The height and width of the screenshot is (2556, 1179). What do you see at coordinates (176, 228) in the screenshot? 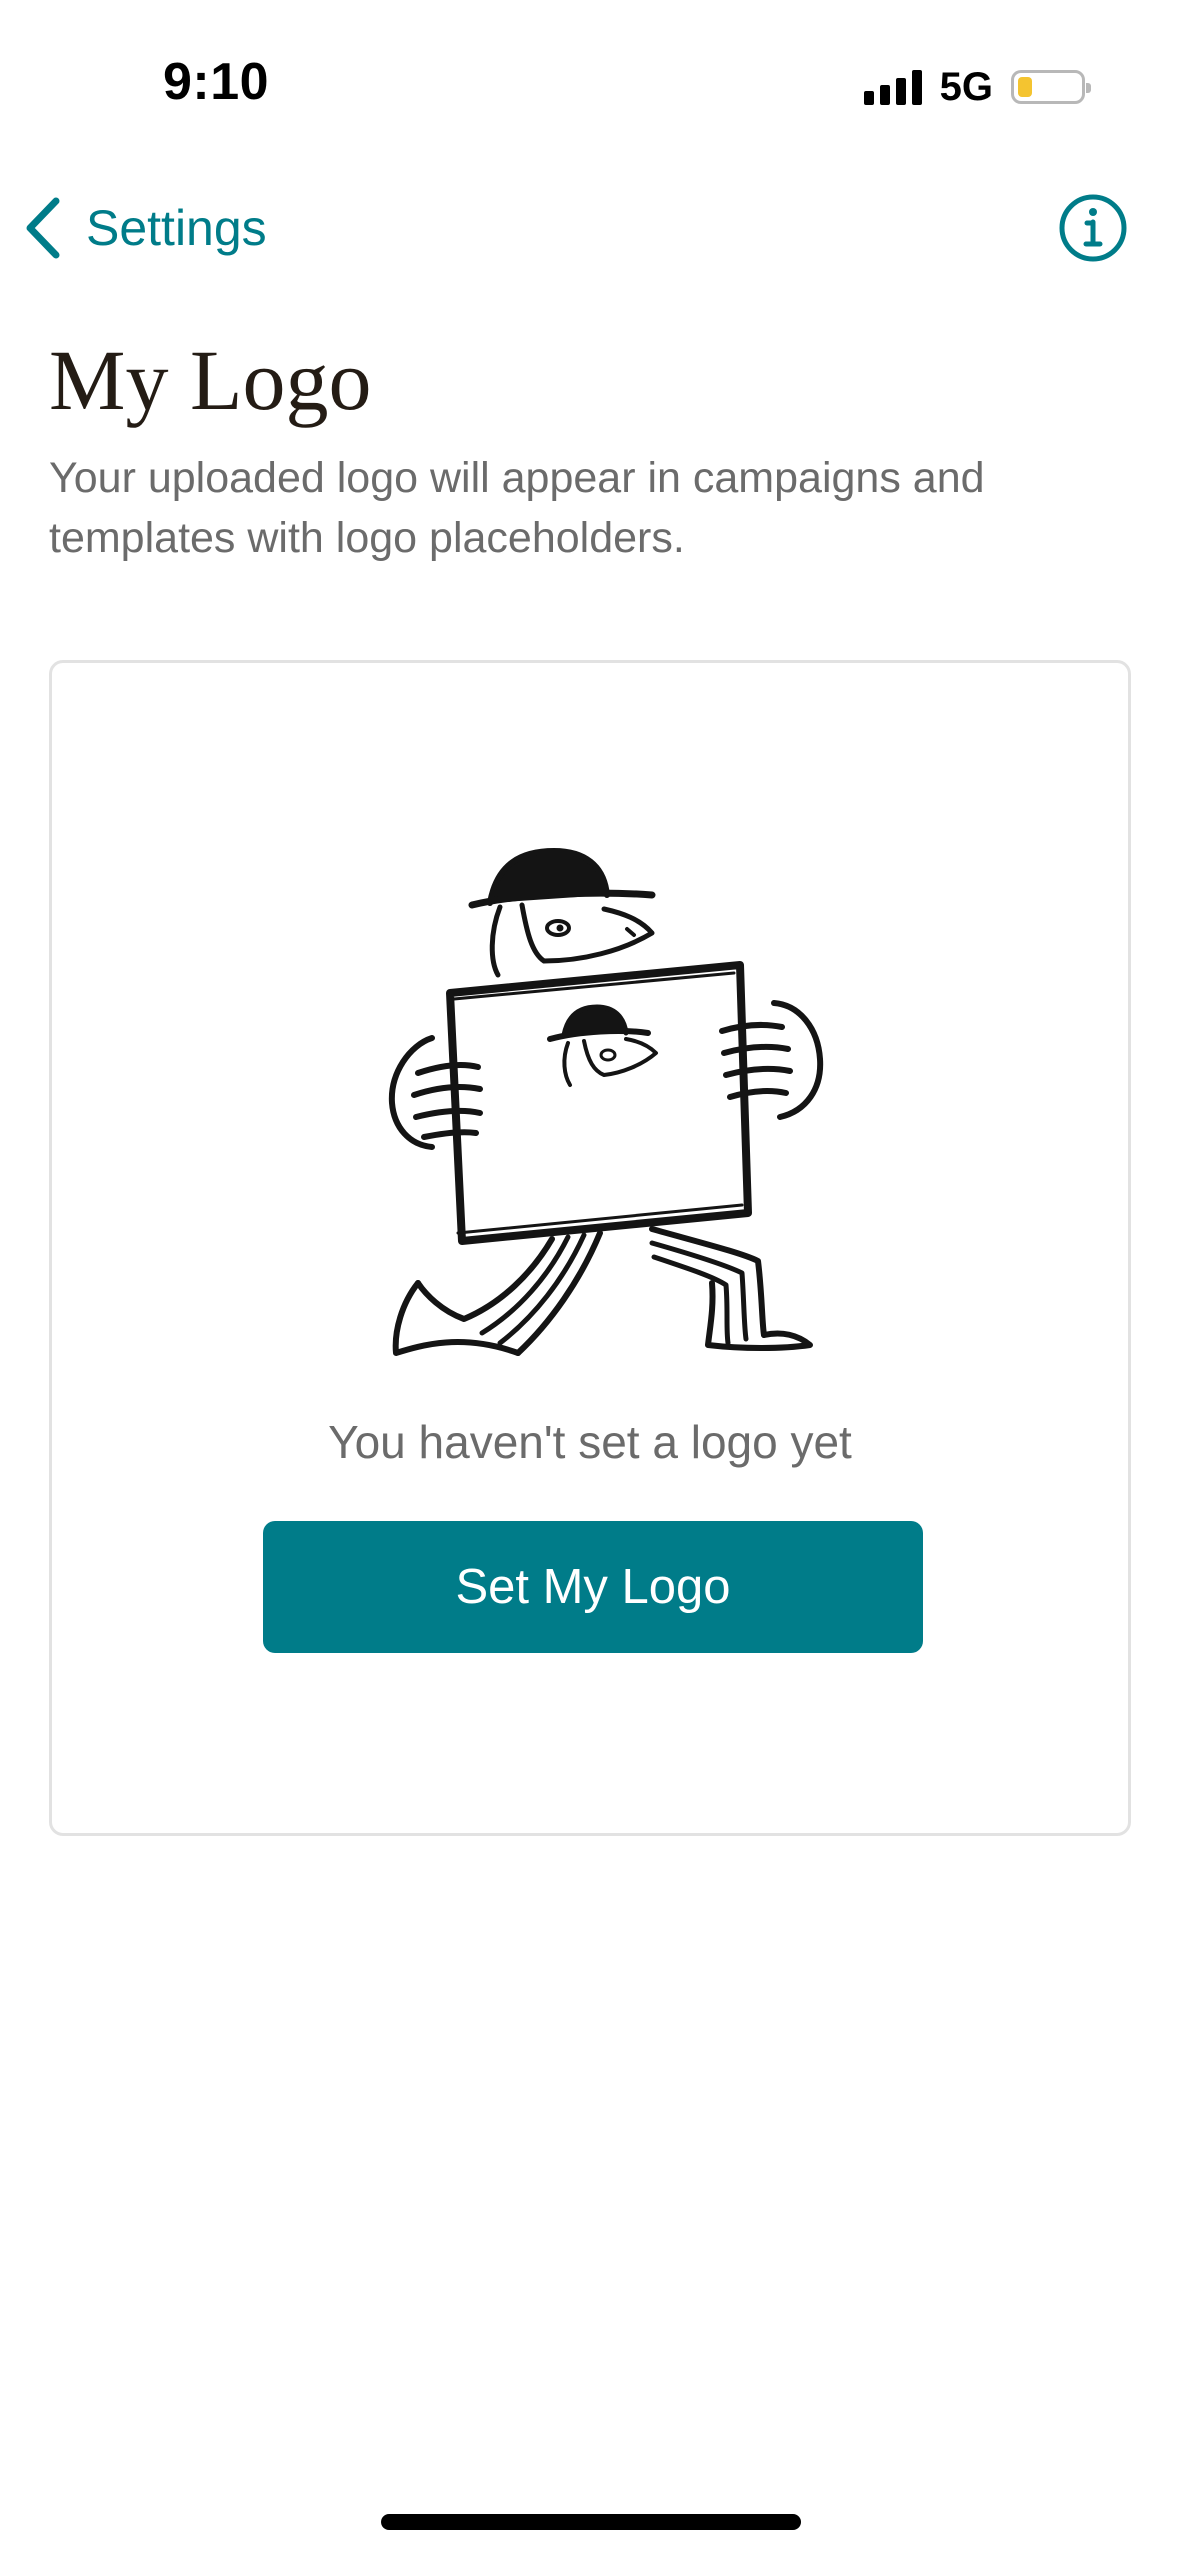
I see `back-button-label: Settings` at bounding box center [176, 228].